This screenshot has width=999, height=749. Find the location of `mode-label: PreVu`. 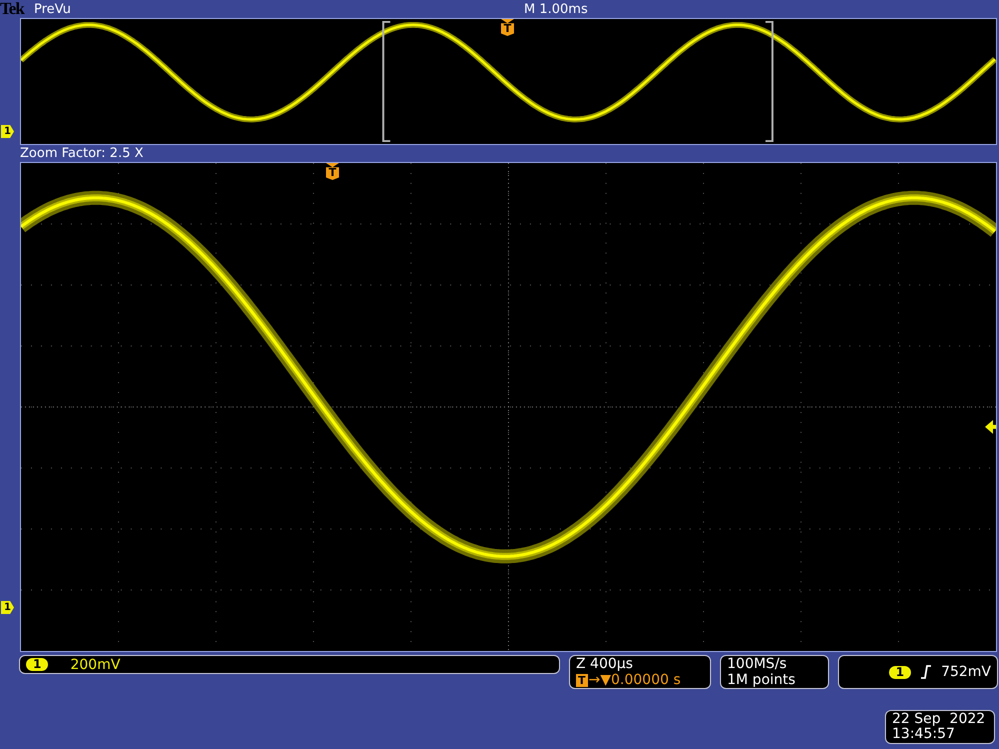

mode-label: PreVu is located at coordinates (53, 9).